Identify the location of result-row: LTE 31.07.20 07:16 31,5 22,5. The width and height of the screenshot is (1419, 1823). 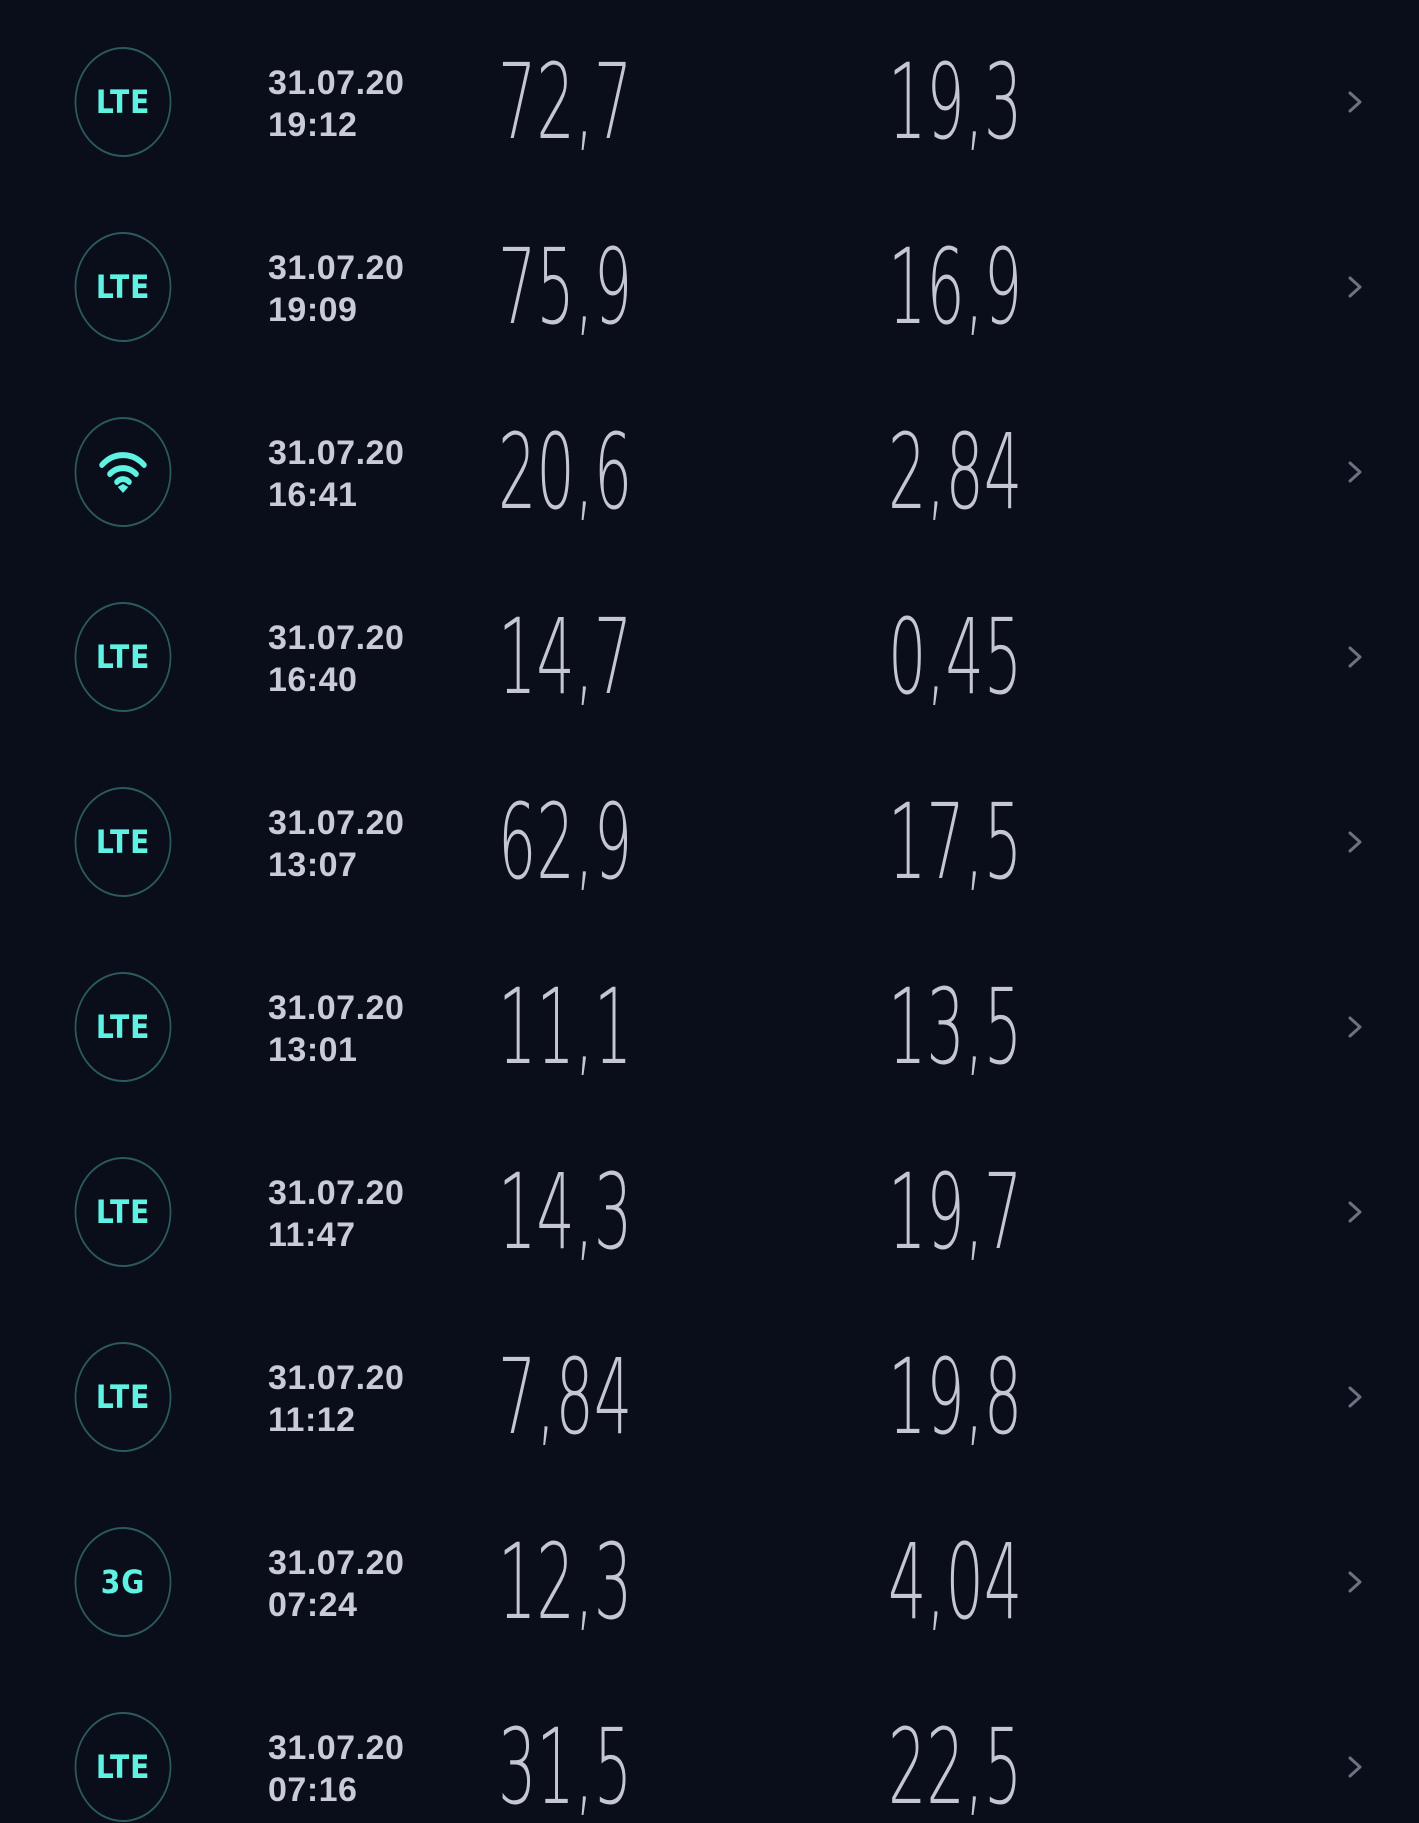
(709, 1749).